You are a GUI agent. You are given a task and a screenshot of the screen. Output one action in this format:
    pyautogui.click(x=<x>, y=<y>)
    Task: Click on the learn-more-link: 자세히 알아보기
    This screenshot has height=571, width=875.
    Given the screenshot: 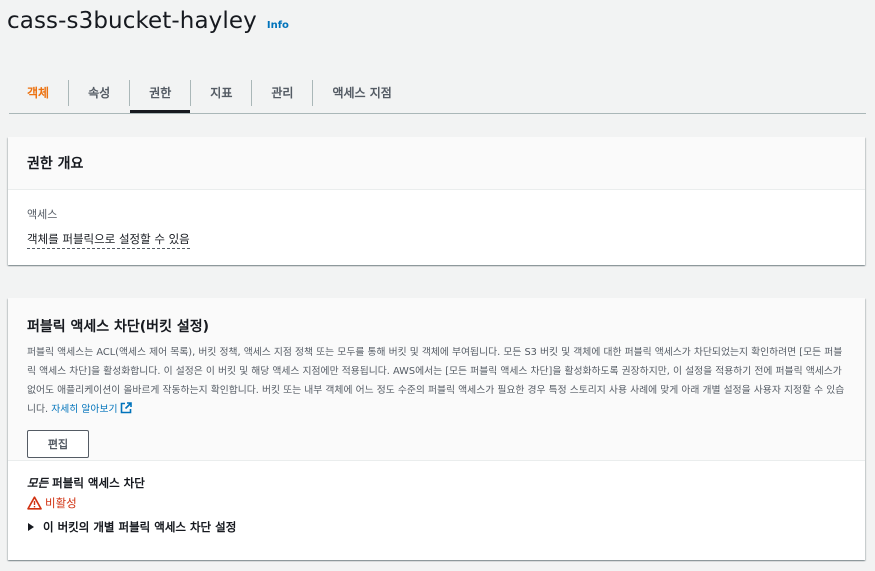 What is the action you would take?
    pyautogui.click(x=92, y=408)
    